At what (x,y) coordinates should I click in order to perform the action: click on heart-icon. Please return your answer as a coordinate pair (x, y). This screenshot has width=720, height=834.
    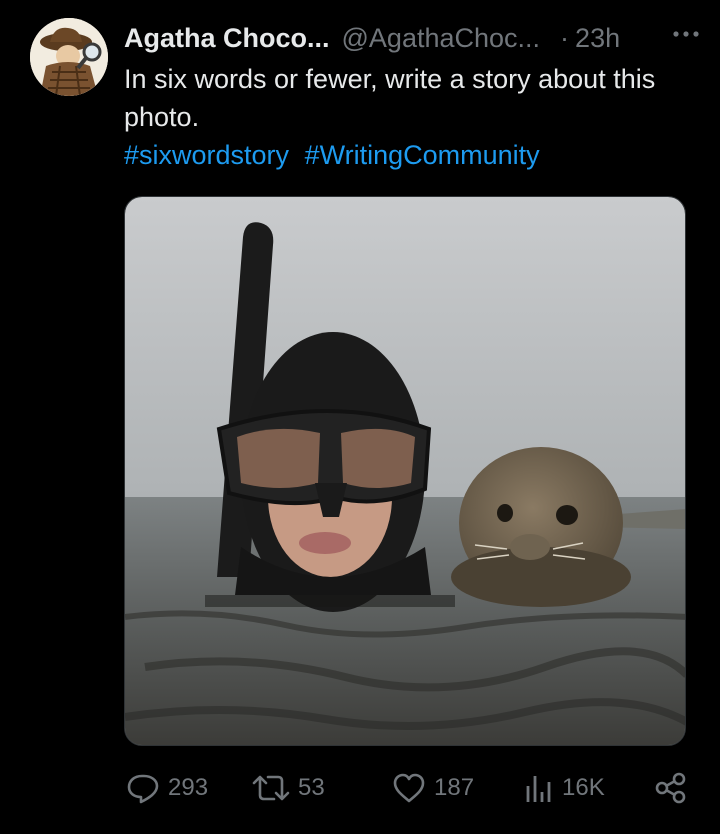
    Looking at the image, I should click on (409, 788).